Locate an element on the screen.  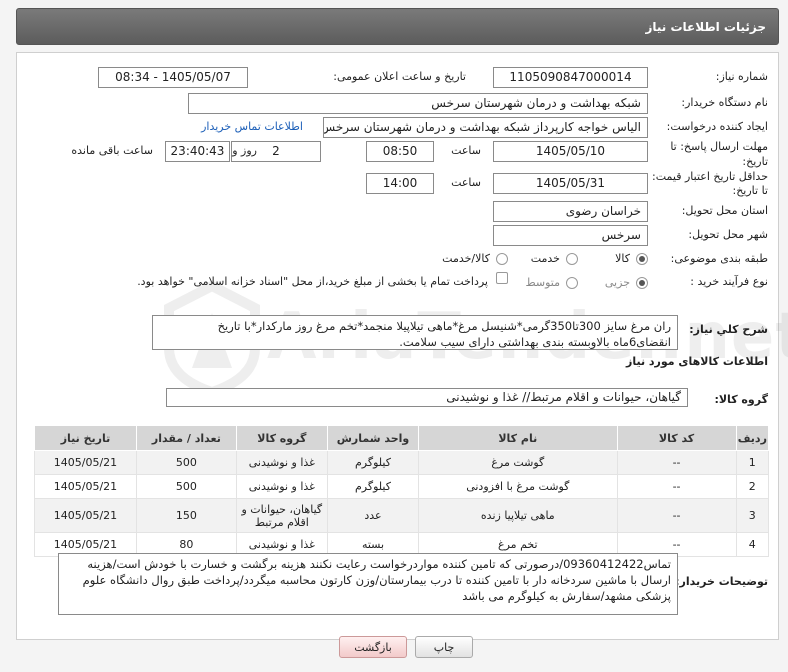
print-button: چاپ is located at coordinates (444, 647).